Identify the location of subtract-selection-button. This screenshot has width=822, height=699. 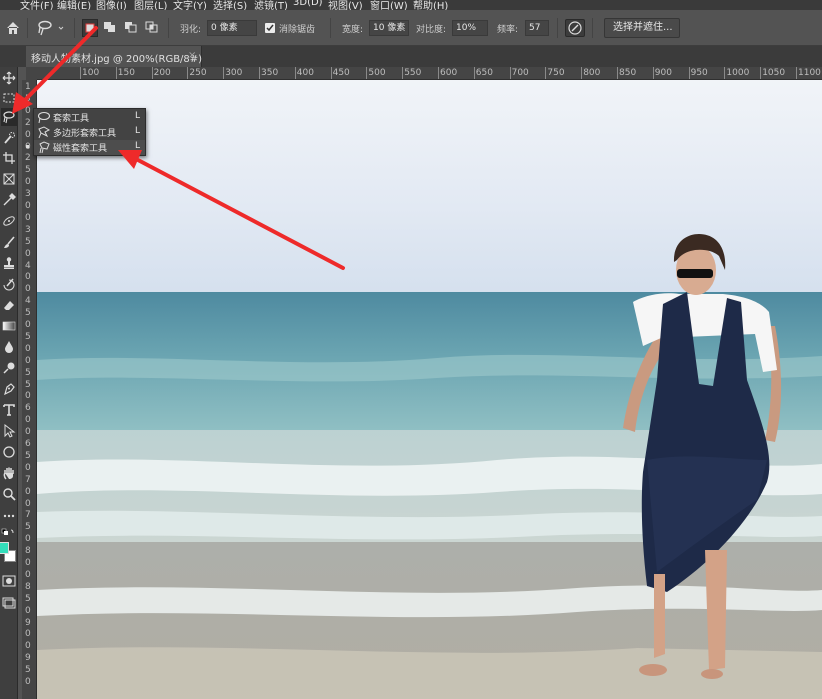
(131, 28).